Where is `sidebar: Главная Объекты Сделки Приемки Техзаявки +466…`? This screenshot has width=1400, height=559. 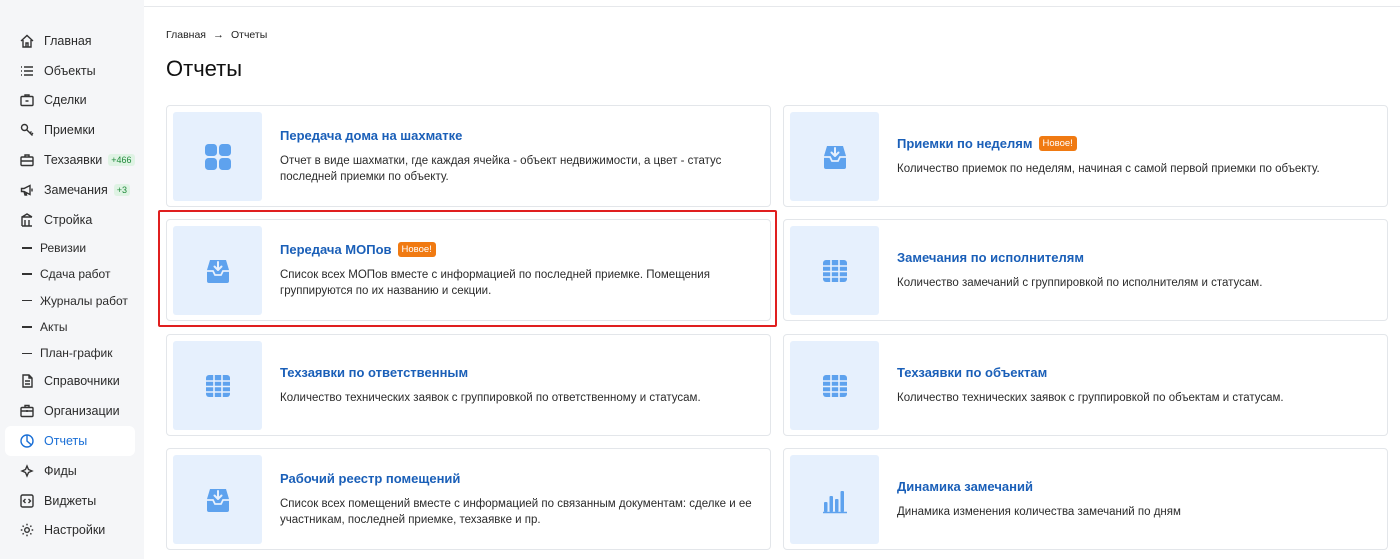 sidebar: Главная Объекты Сделки Приемки Техзаявки +466… is located at coordinates (72, 279).